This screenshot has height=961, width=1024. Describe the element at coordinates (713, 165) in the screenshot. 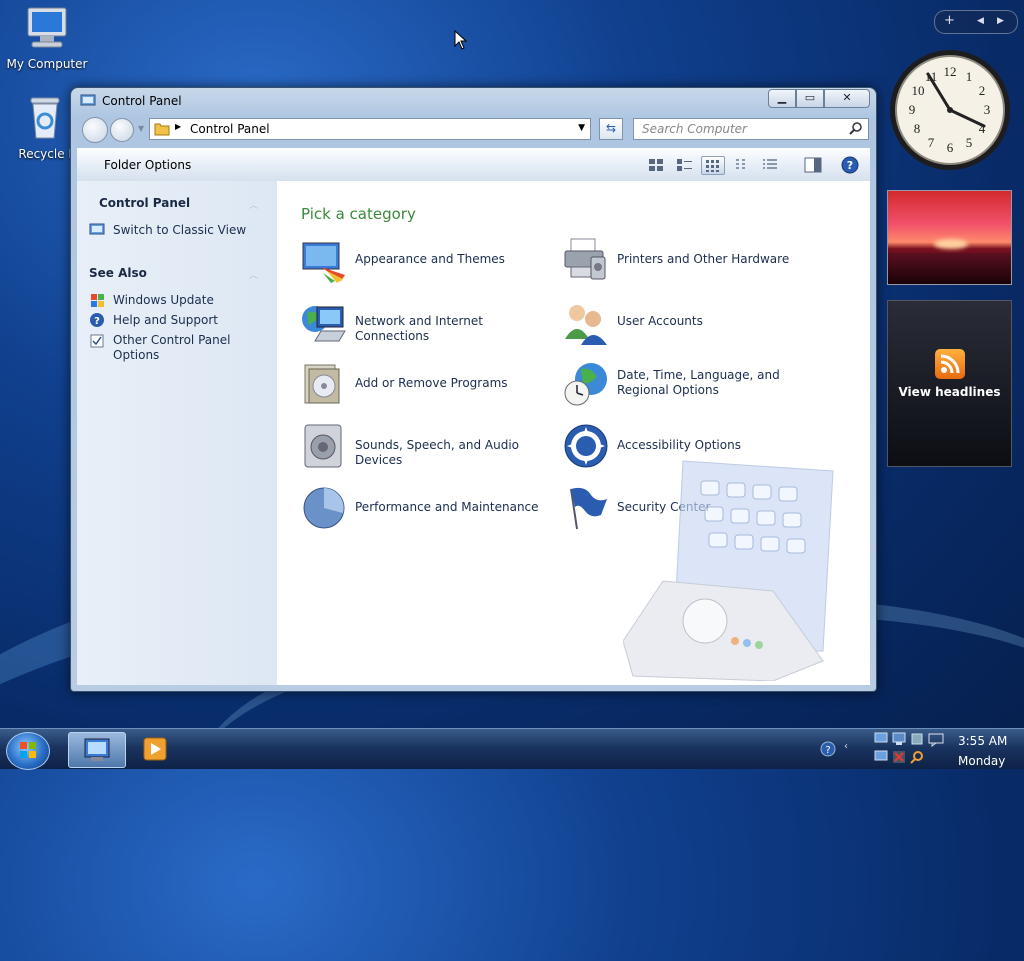

I see `icons-view-icon` at that location.